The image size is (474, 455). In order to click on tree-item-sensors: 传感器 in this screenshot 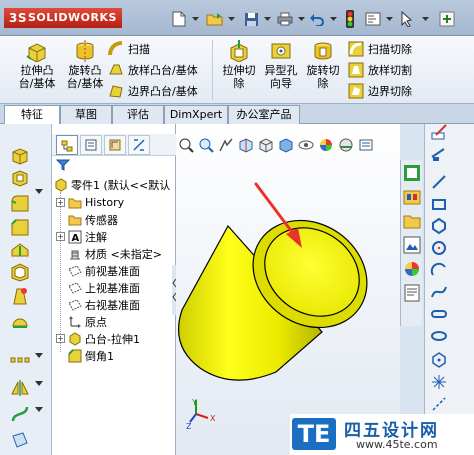, I will do `click(93, 219)`.